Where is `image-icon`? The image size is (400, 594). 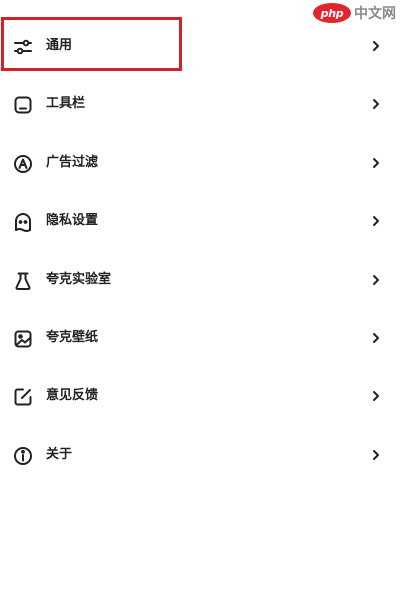
image-icon is located at coordinates (23, 339).